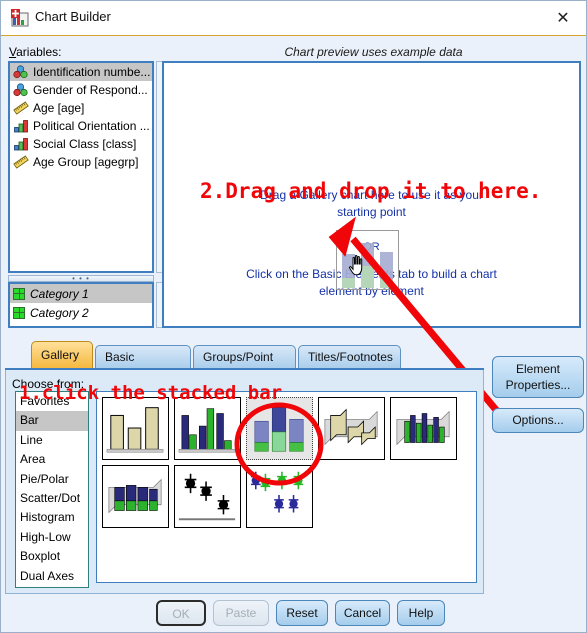 Image resolution: width=587 pixels, height=633 pixels. What do you see at coordinates (59, 293) in the screenshot?
I see `category-label: Category 1` at bounding box center [59, 293].